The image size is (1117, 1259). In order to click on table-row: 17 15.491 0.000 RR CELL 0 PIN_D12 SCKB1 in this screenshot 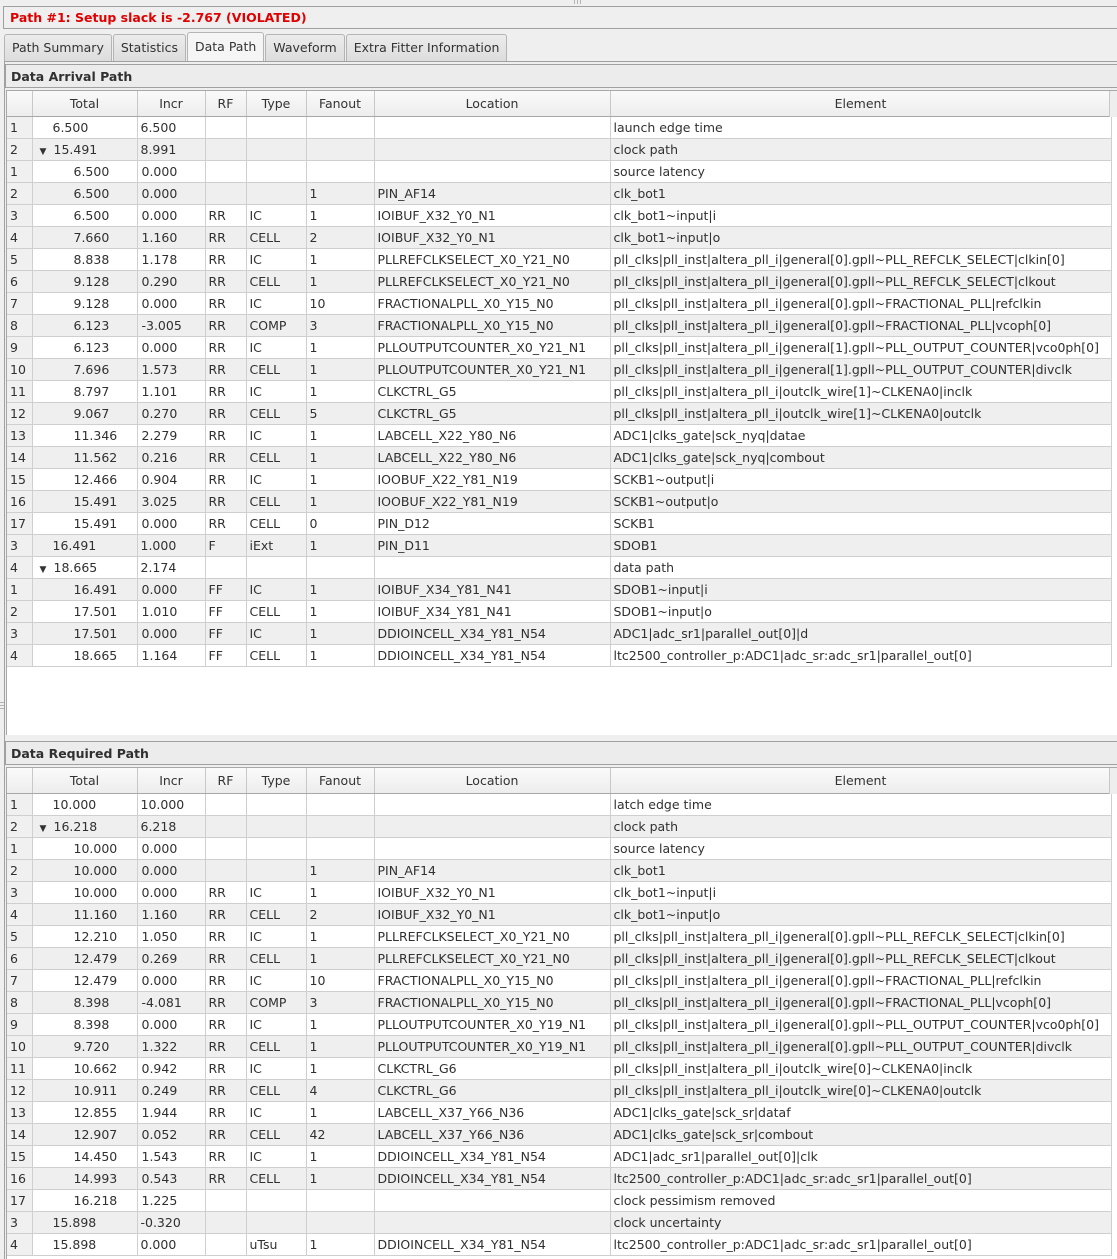, I will do `click(559, 523)`.